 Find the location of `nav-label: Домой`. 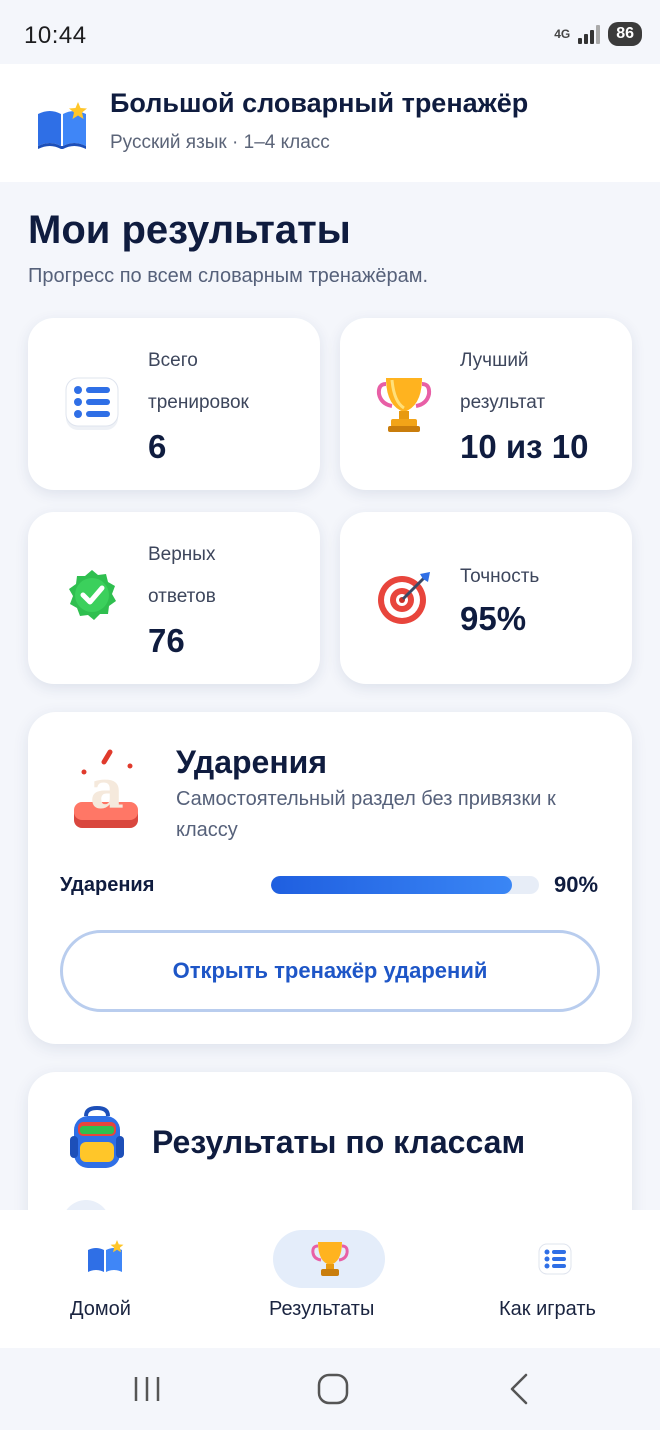

nav-label: Домой is located at coordinates (100, 1309).